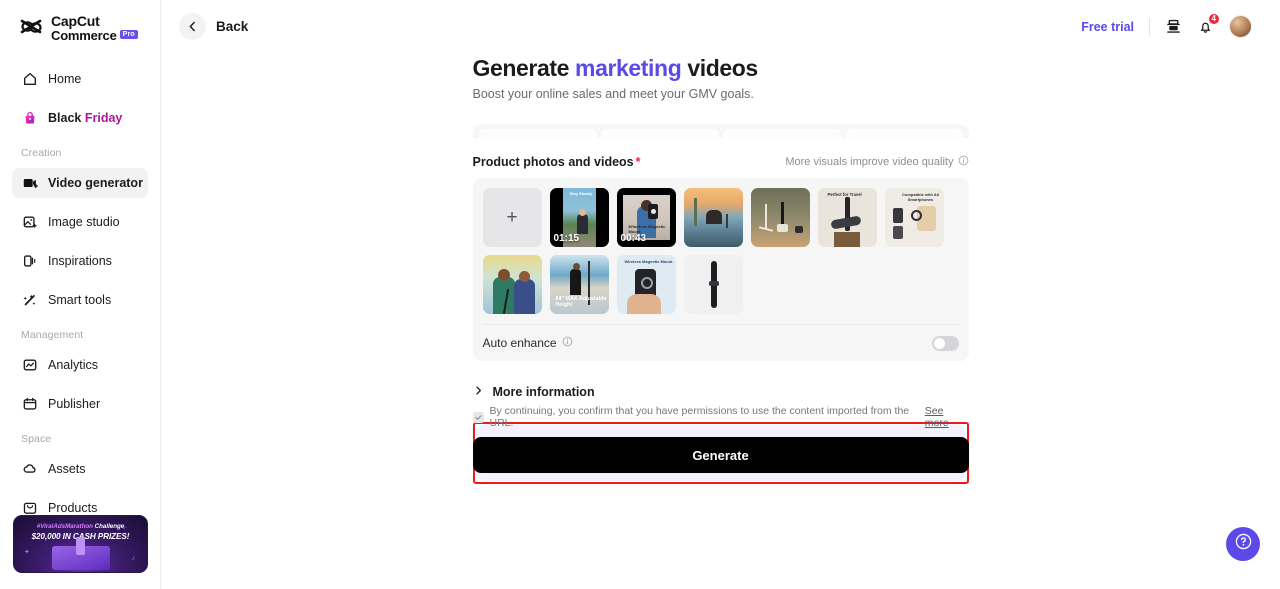 Image resolution: width=1280 pixels, height=589 pixels. I want to click on media-thumb-photo: Perfect for Travel, so click(847, 217).